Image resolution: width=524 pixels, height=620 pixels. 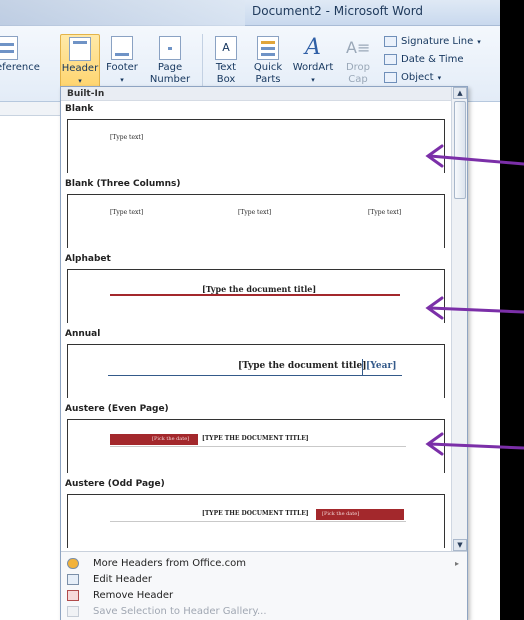 I want to click on drop-cap-label-line2: Cap, so click(x=358, y=79).